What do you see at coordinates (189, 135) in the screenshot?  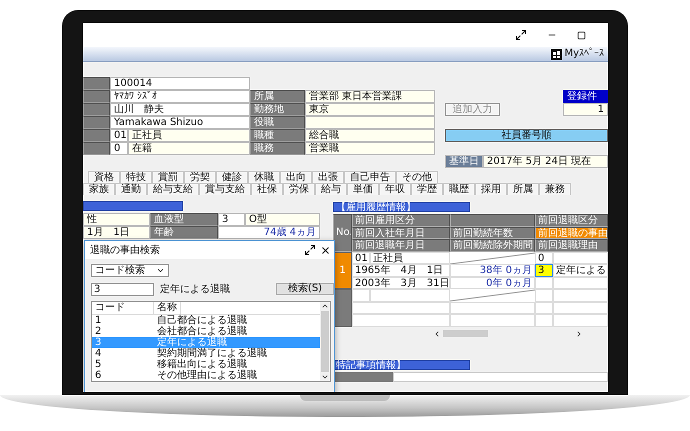 I see `field-value: 正社員` at bounding box center [189, 135].